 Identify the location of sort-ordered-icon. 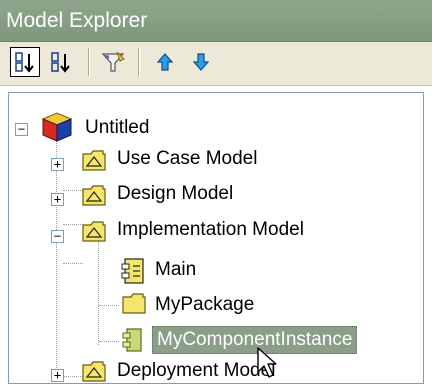
(24, 62).